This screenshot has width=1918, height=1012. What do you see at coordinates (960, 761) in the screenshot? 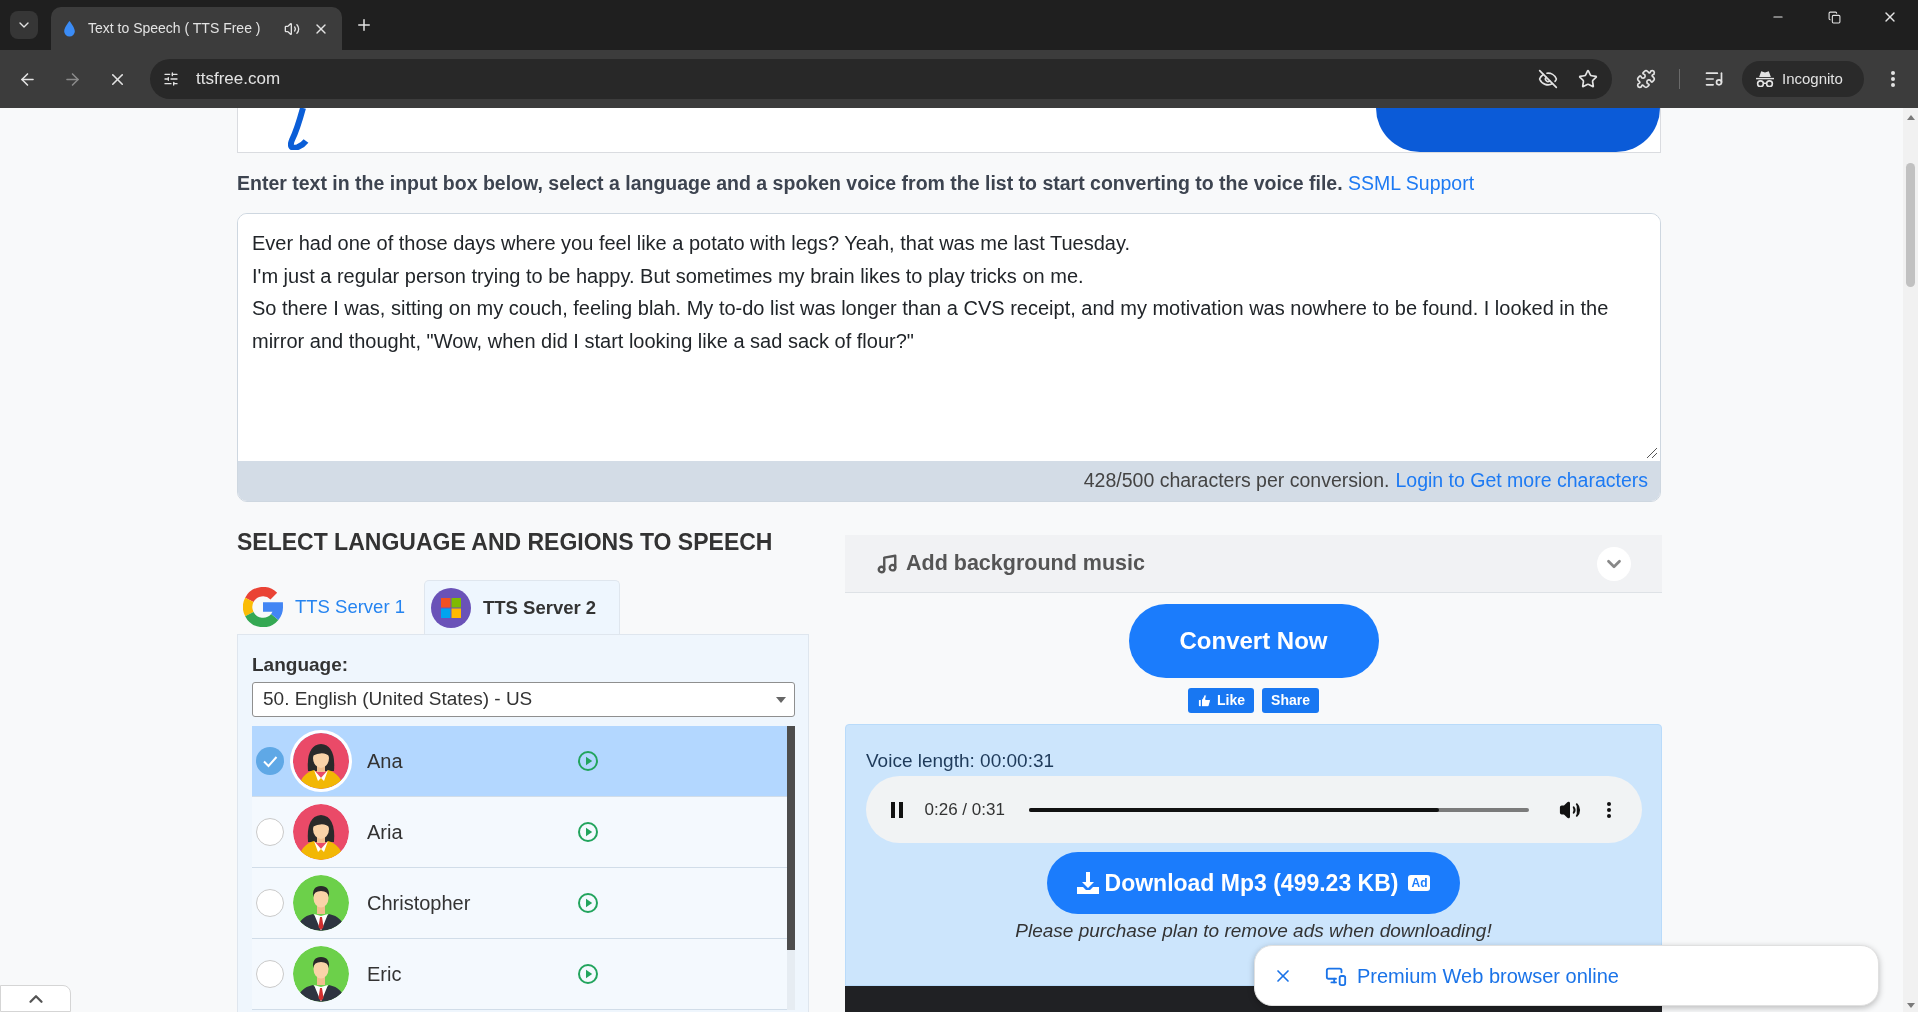
I see `voice-length-text: Voice length: 00:00:31` at bounding box center [960, 761].